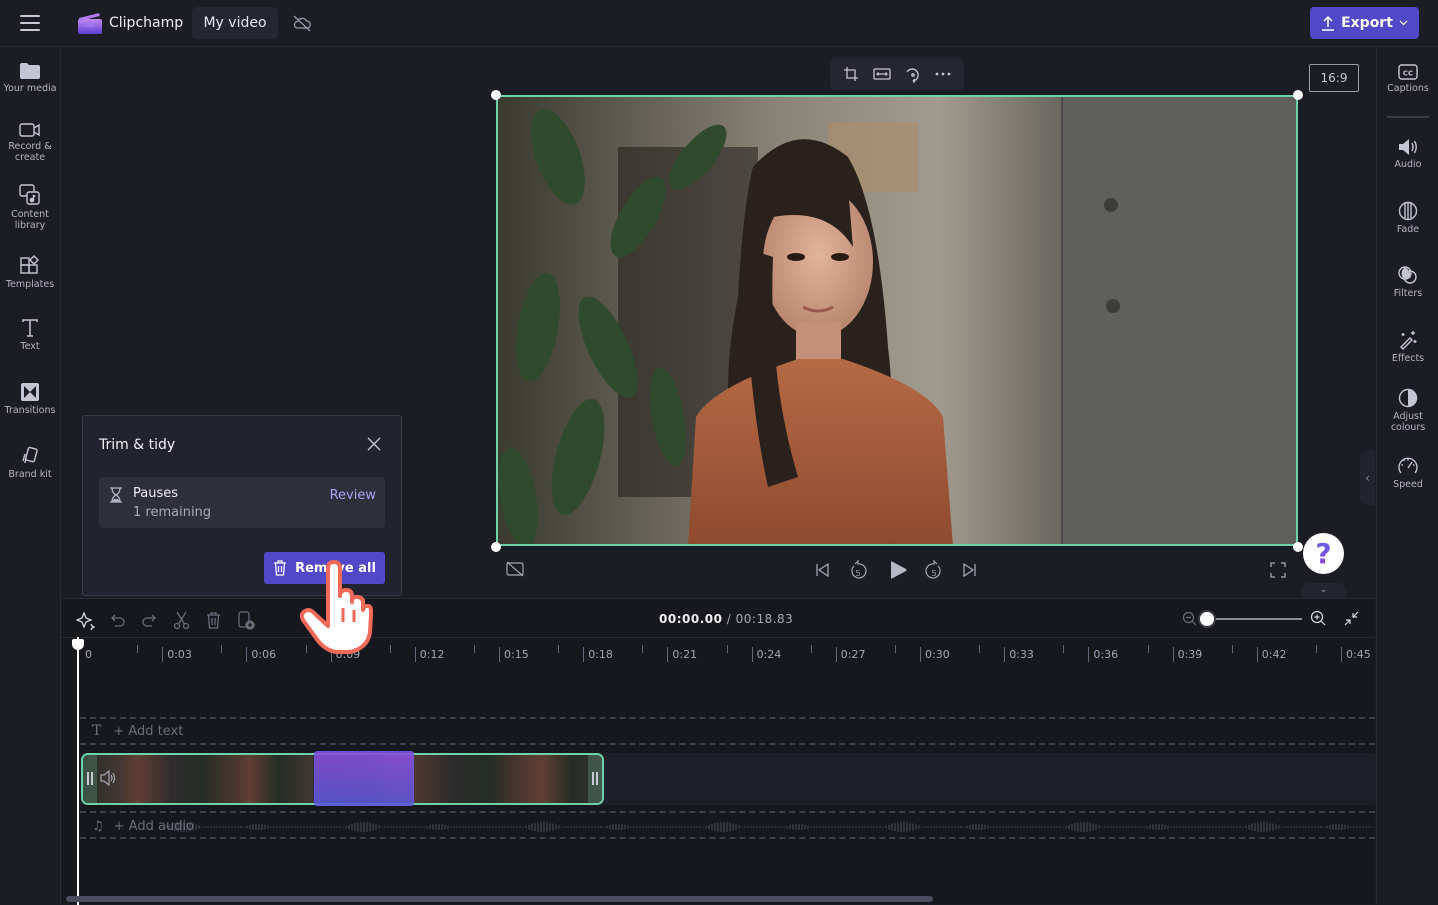 This screenshot has width=1438, height=905. What do you see at coordinates (137, 731) in the screenshot?
I see `add-text-track: T + Add text` at bounding box center [137, 731].